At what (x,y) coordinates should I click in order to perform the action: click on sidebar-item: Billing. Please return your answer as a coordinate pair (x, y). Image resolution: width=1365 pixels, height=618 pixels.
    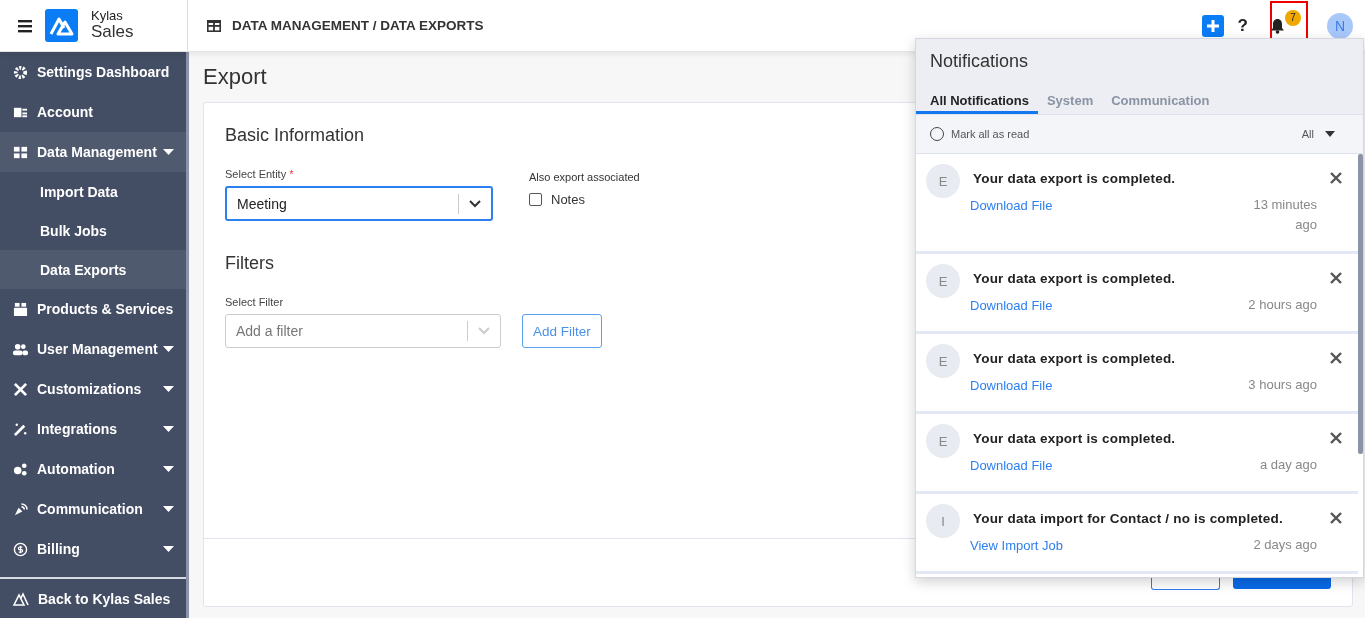
    Looking at the image, I should click on (93, 549).